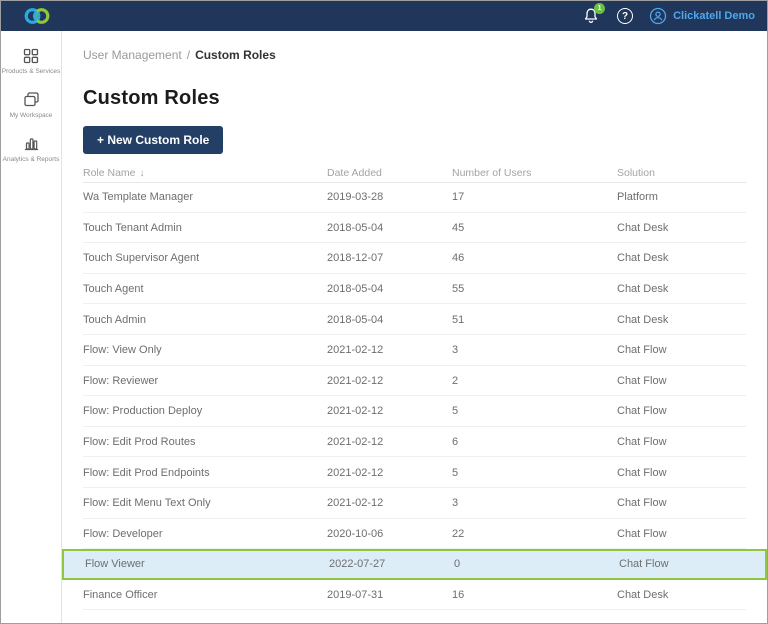 This screenshot has height=624, width=768. What do you see at coordinates (458, 533) in the screenshot?
I see `number-of-users-cell: 22` at bounding box center [458, 533].